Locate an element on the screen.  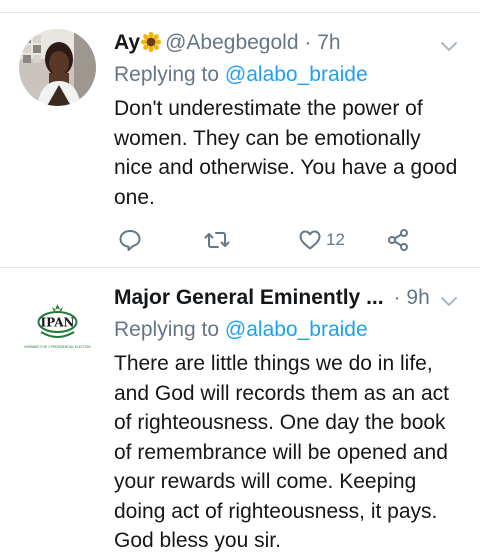
logo-text: IPAN is located at coordinates (57, 323).